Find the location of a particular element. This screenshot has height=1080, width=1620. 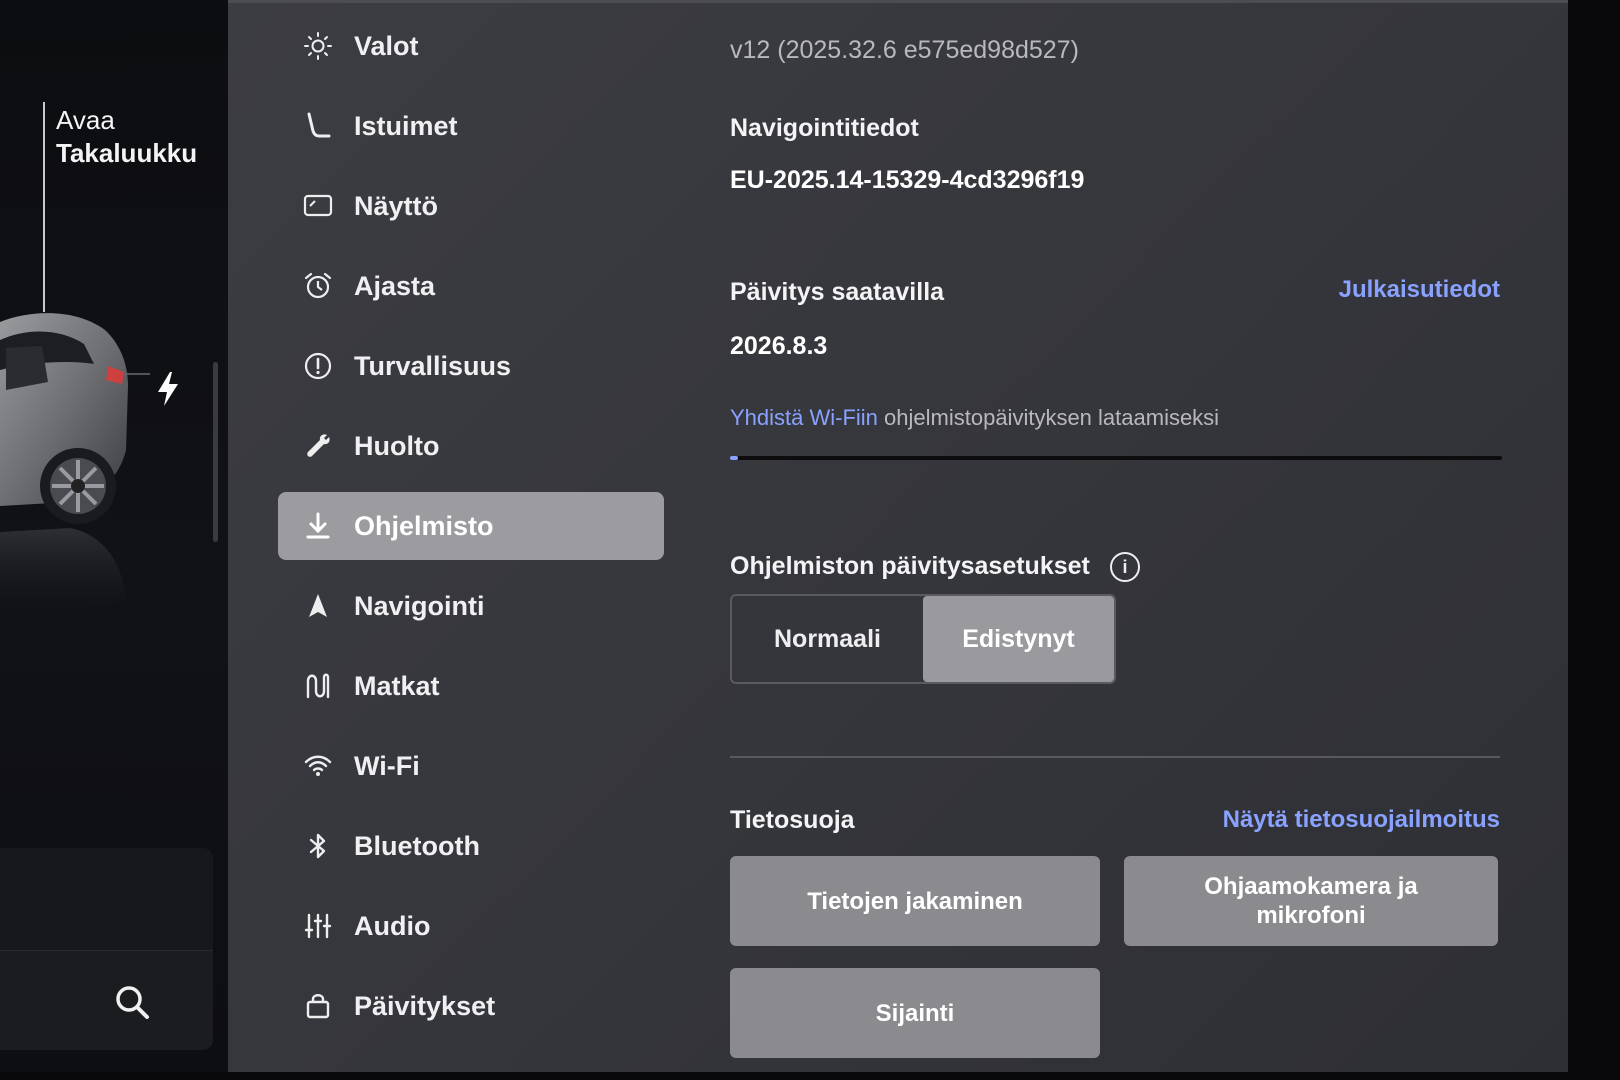

nav-item-safety: Turvallisuus is located at coordinates (471, 366).